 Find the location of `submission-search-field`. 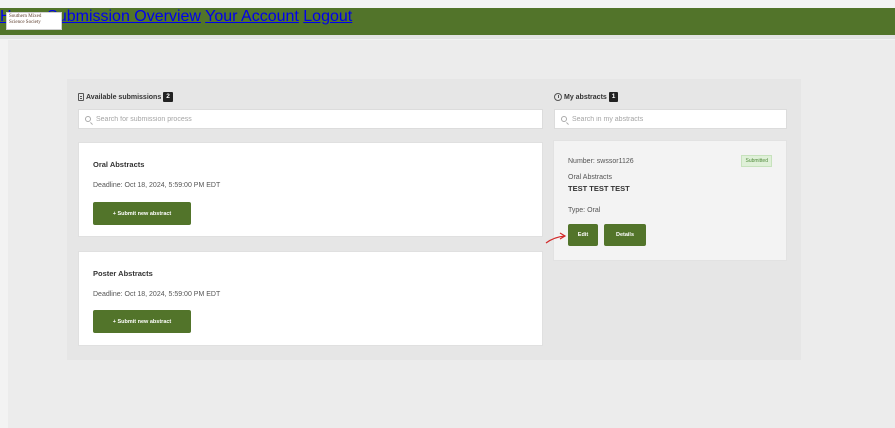

submission-search-field is located at coordinates (310, 119).